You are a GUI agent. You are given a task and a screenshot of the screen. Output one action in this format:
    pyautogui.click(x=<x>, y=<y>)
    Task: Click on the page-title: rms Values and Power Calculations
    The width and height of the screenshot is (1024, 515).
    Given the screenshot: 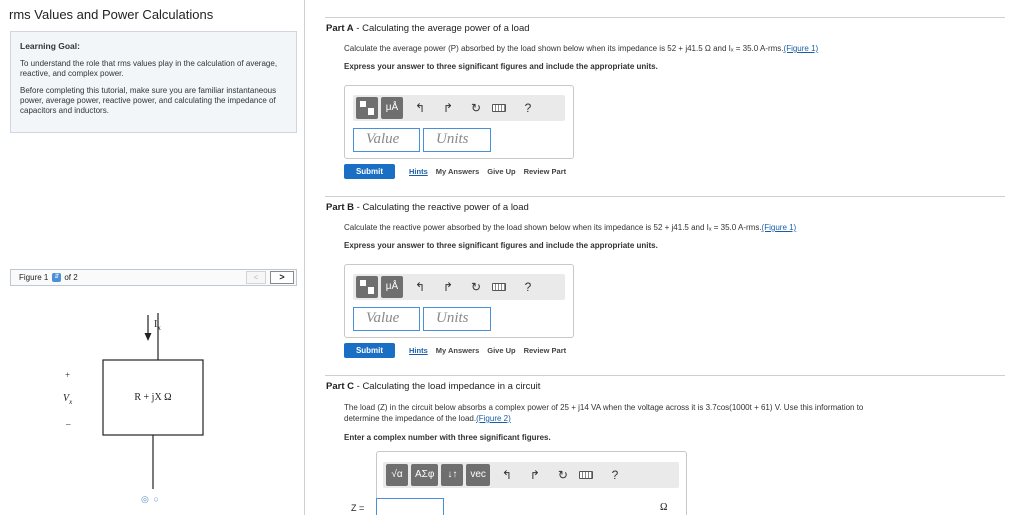 What is the action you would take?
    pyautogui.click(x=111, y=14)
    